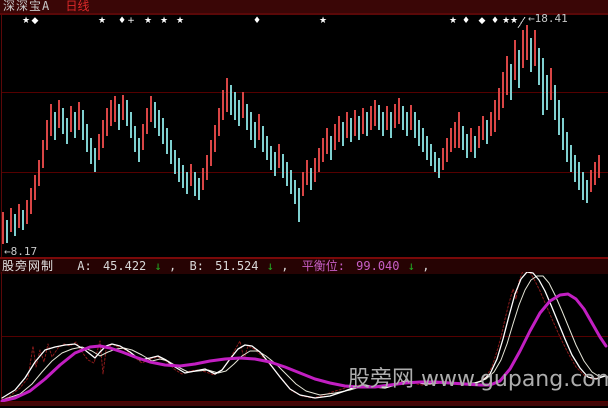 This screenshot has width=608, height=408. What do you see at coordinates (27, 6) in the screenshot?
I see `stock-name: 深深宝A` at bounding box center [27, 6].